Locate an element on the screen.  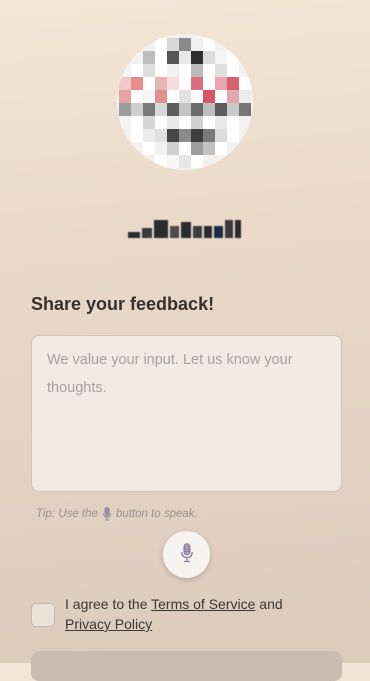
microphone-button is located at coordinates (186, 554).